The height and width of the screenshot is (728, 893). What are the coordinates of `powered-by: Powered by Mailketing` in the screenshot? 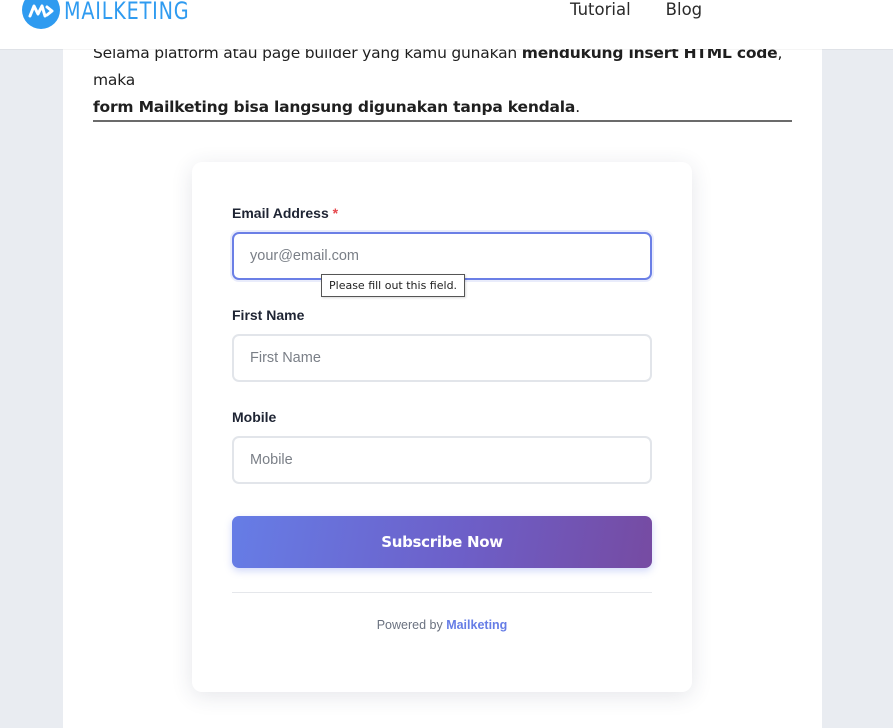 It's located at (442, 625).